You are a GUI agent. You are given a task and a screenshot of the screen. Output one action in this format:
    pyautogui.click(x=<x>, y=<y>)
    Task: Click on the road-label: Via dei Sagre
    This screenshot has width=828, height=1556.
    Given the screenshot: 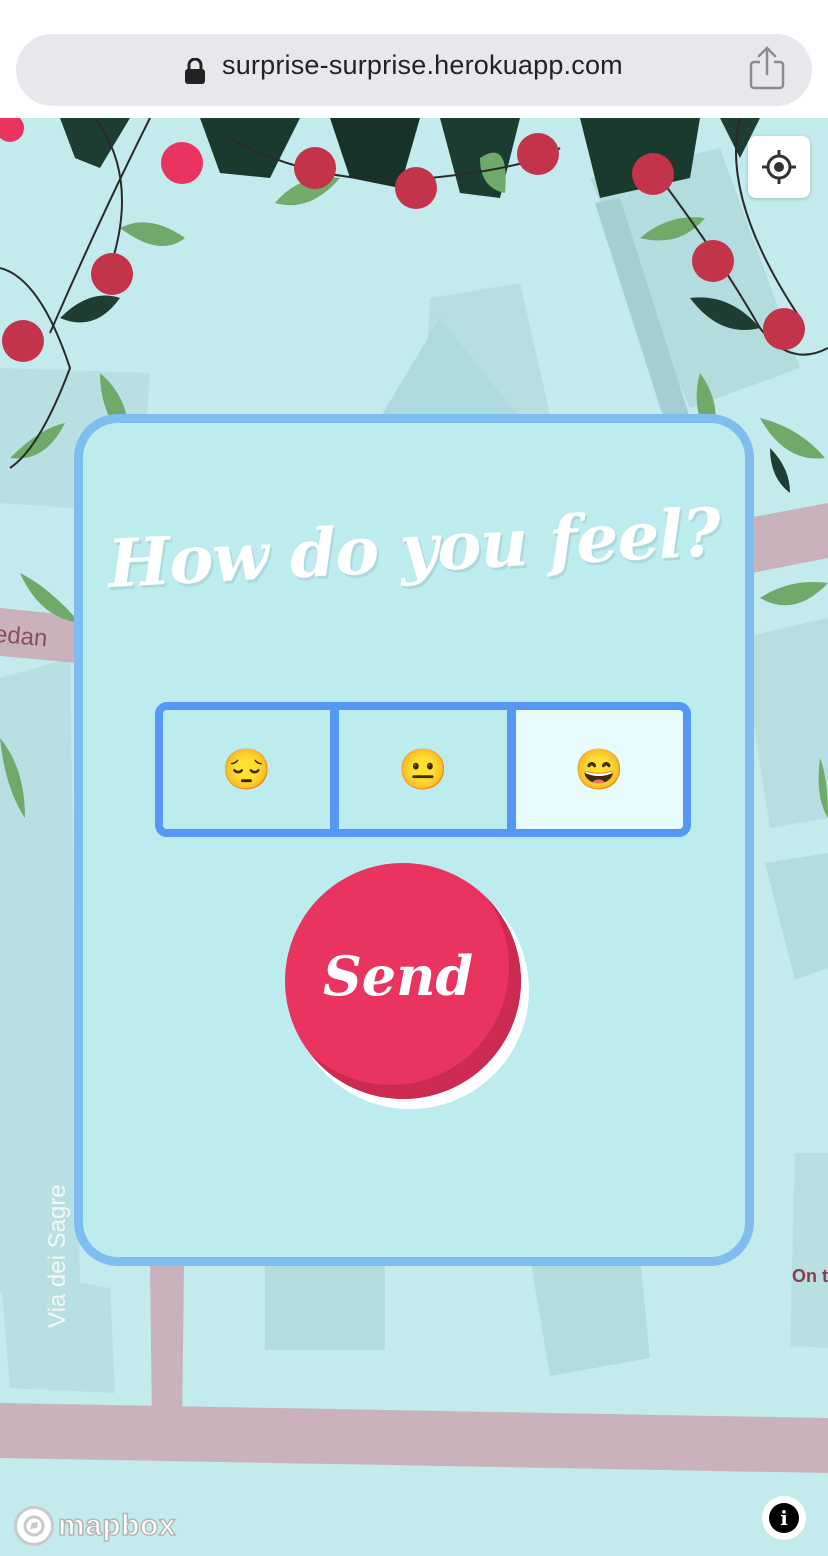 What is the action you would take?
    pyautogui.click(x=57, y=1256)
    